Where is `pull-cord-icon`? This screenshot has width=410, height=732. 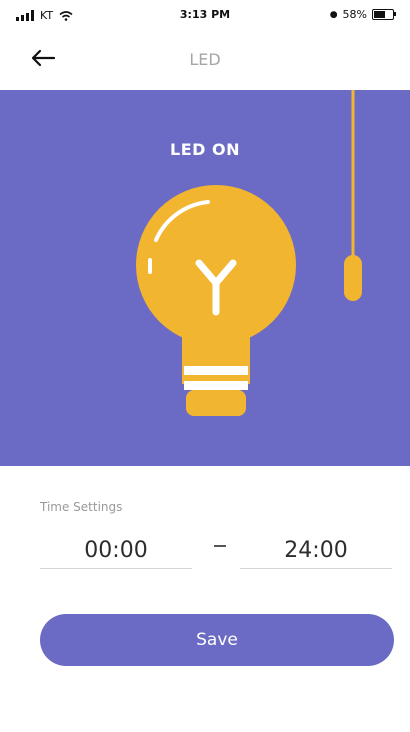
pull-cord-icon is located at coordinates (353, 195).